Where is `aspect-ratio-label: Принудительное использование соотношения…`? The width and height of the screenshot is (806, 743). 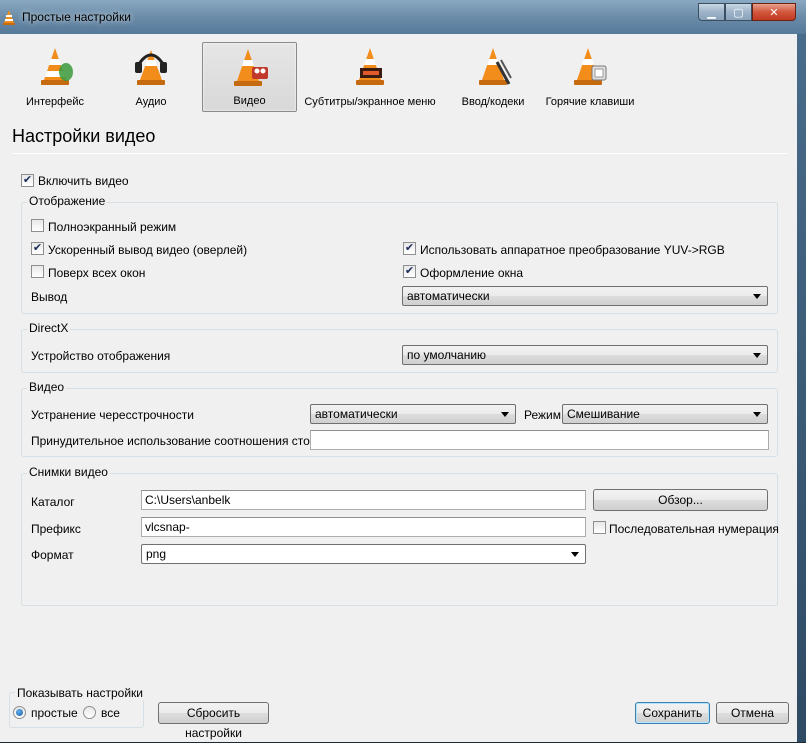 aspect-ratio-label: Принудительное использование соотношения… is located at coordinates (180, 441).